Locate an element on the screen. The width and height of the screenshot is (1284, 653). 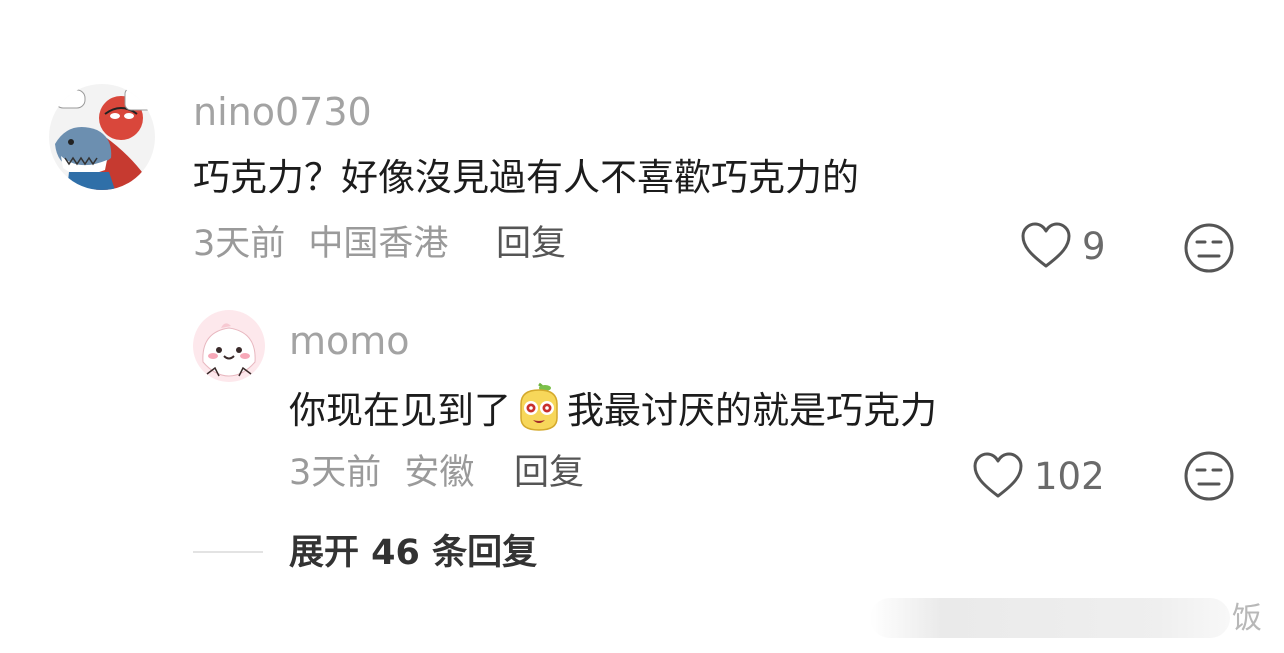
comment-text-before: 你现在见到了 is located at coordinates (400, 410).